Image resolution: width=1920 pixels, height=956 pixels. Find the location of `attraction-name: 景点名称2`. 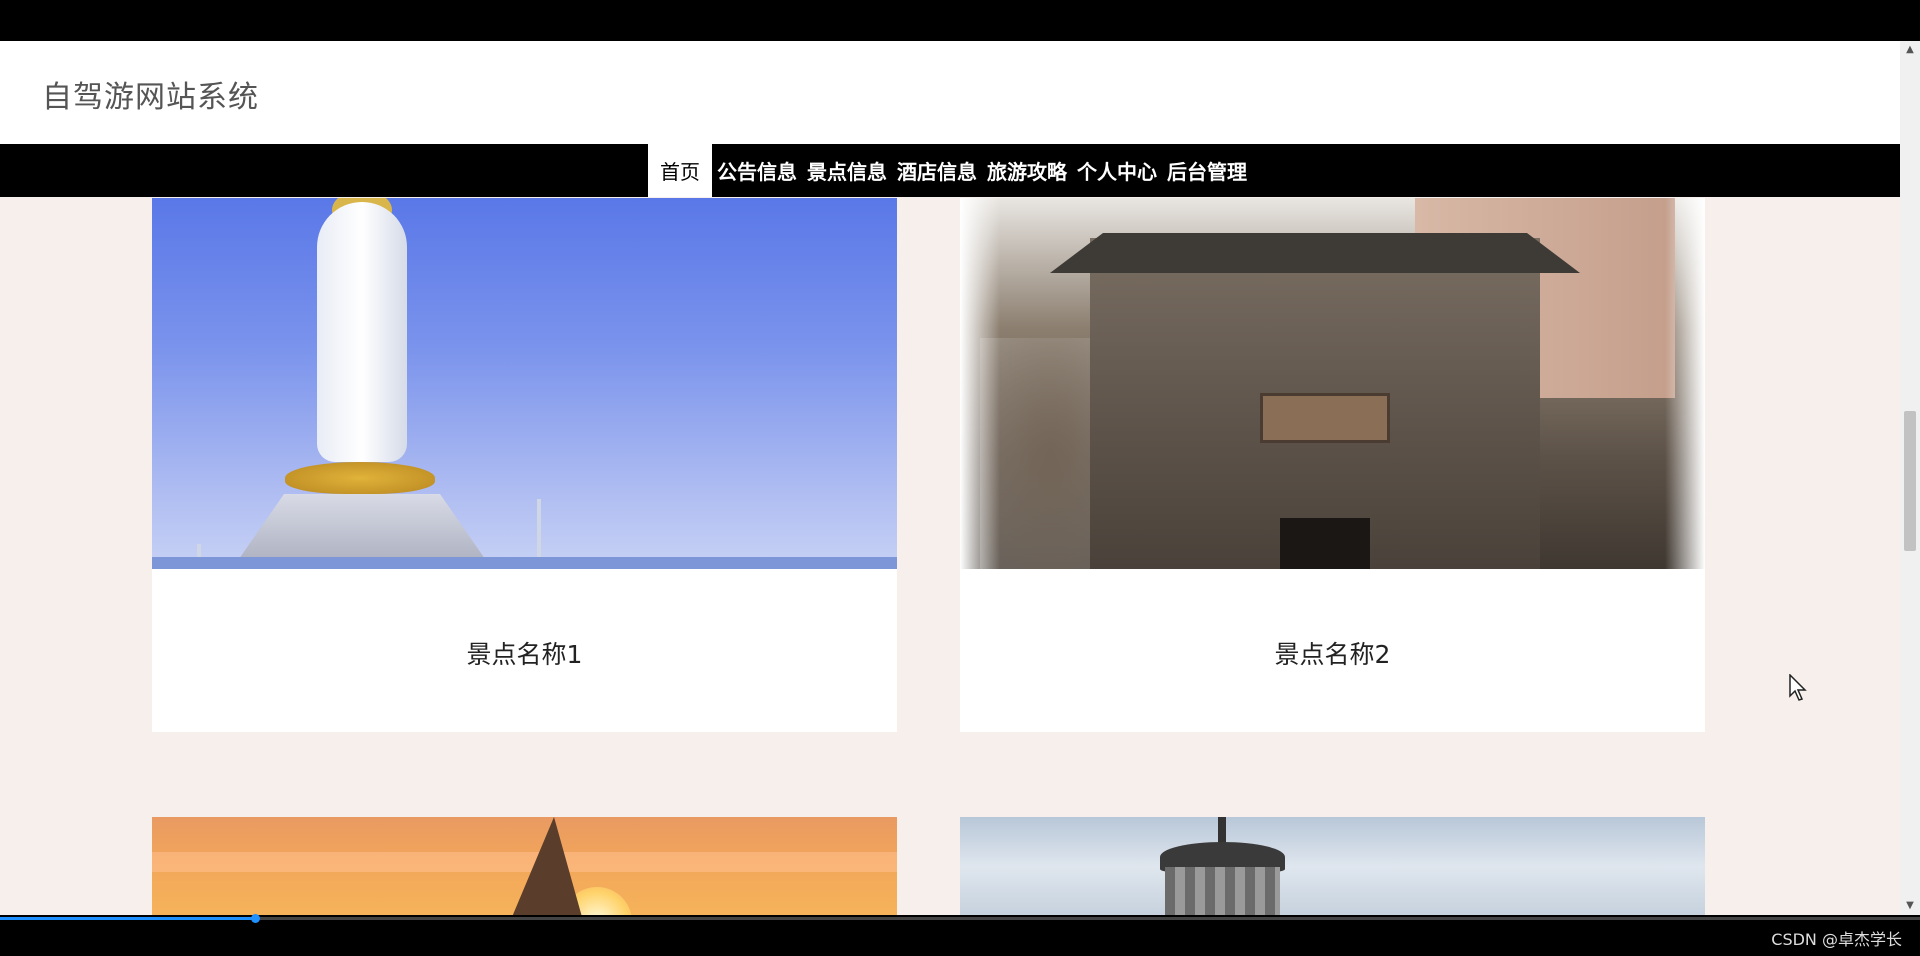

attraction-name: 景点名称2 is located at coordinates (1332, 653).